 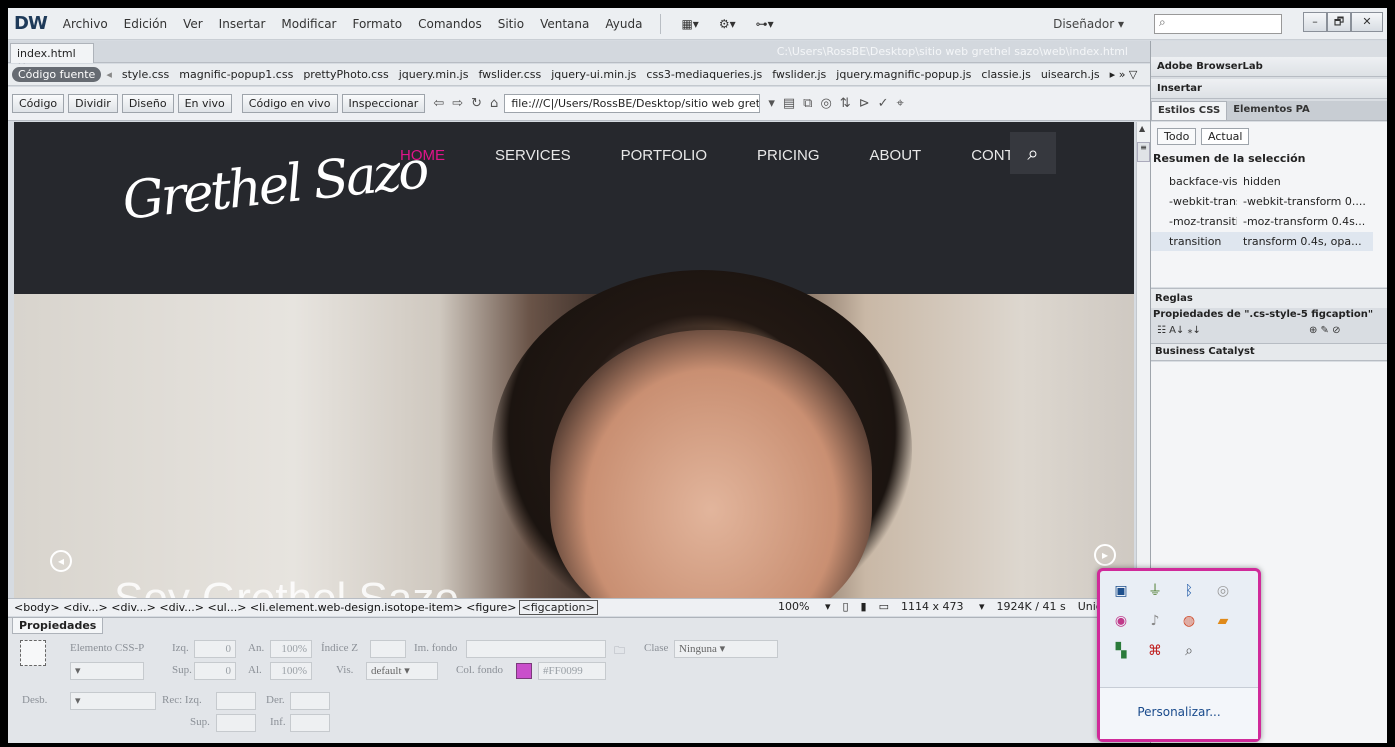 I want to click on validate-icon: ✓, so click(x=883, y=103).